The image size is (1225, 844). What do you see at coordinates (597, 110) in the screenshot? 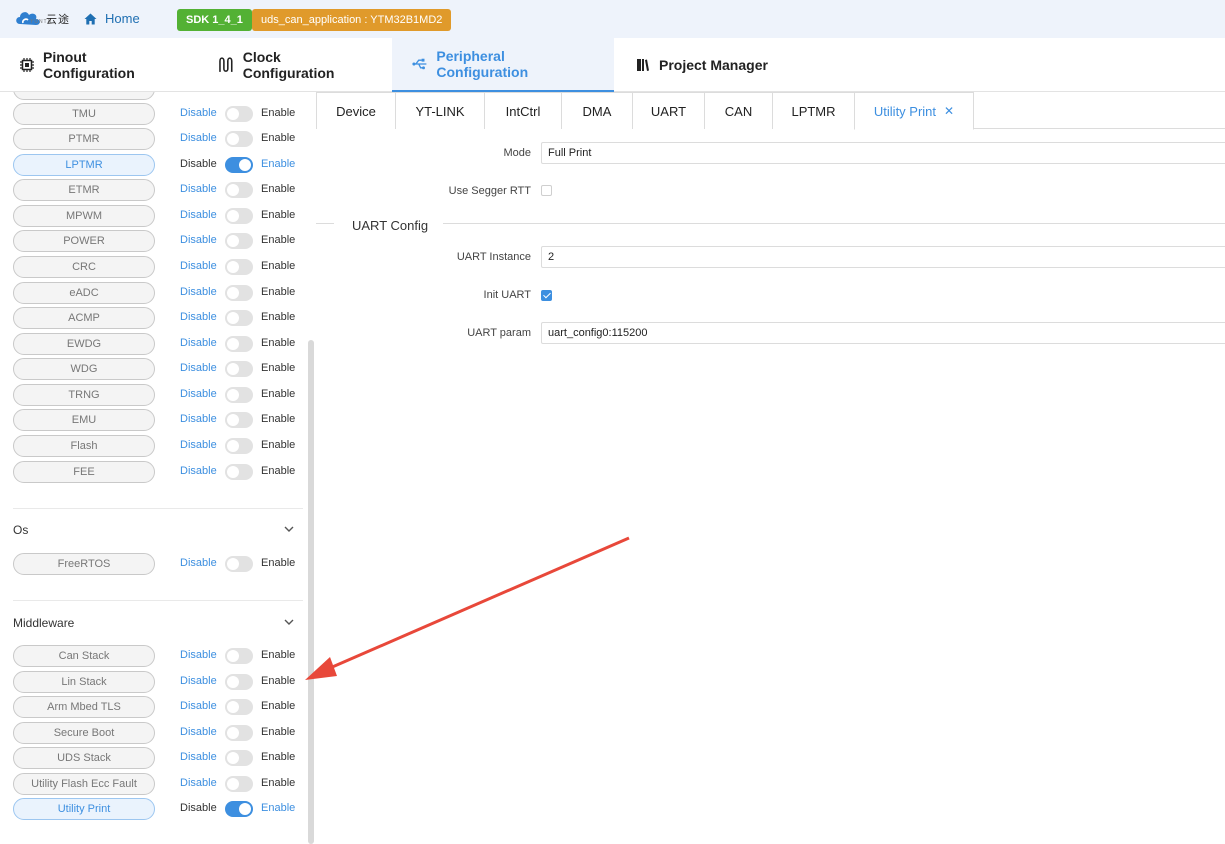
I see `subtab-dma: DMA` at bounding box center [597, 110].